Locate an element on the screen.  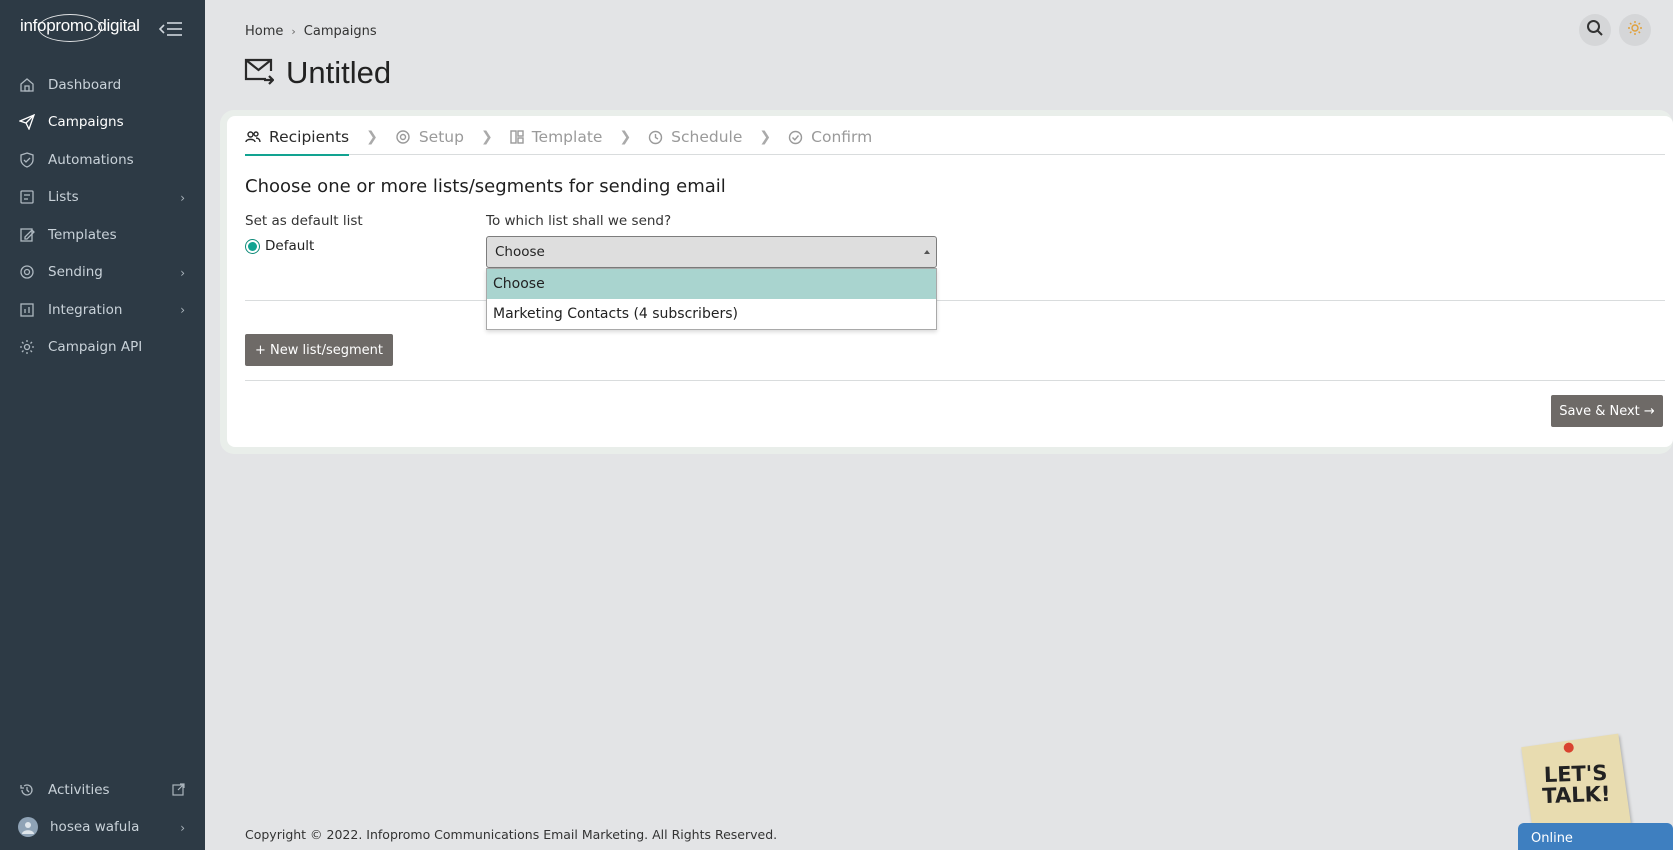
tab-recipients: Recipients is located at coordinates (297, 138).